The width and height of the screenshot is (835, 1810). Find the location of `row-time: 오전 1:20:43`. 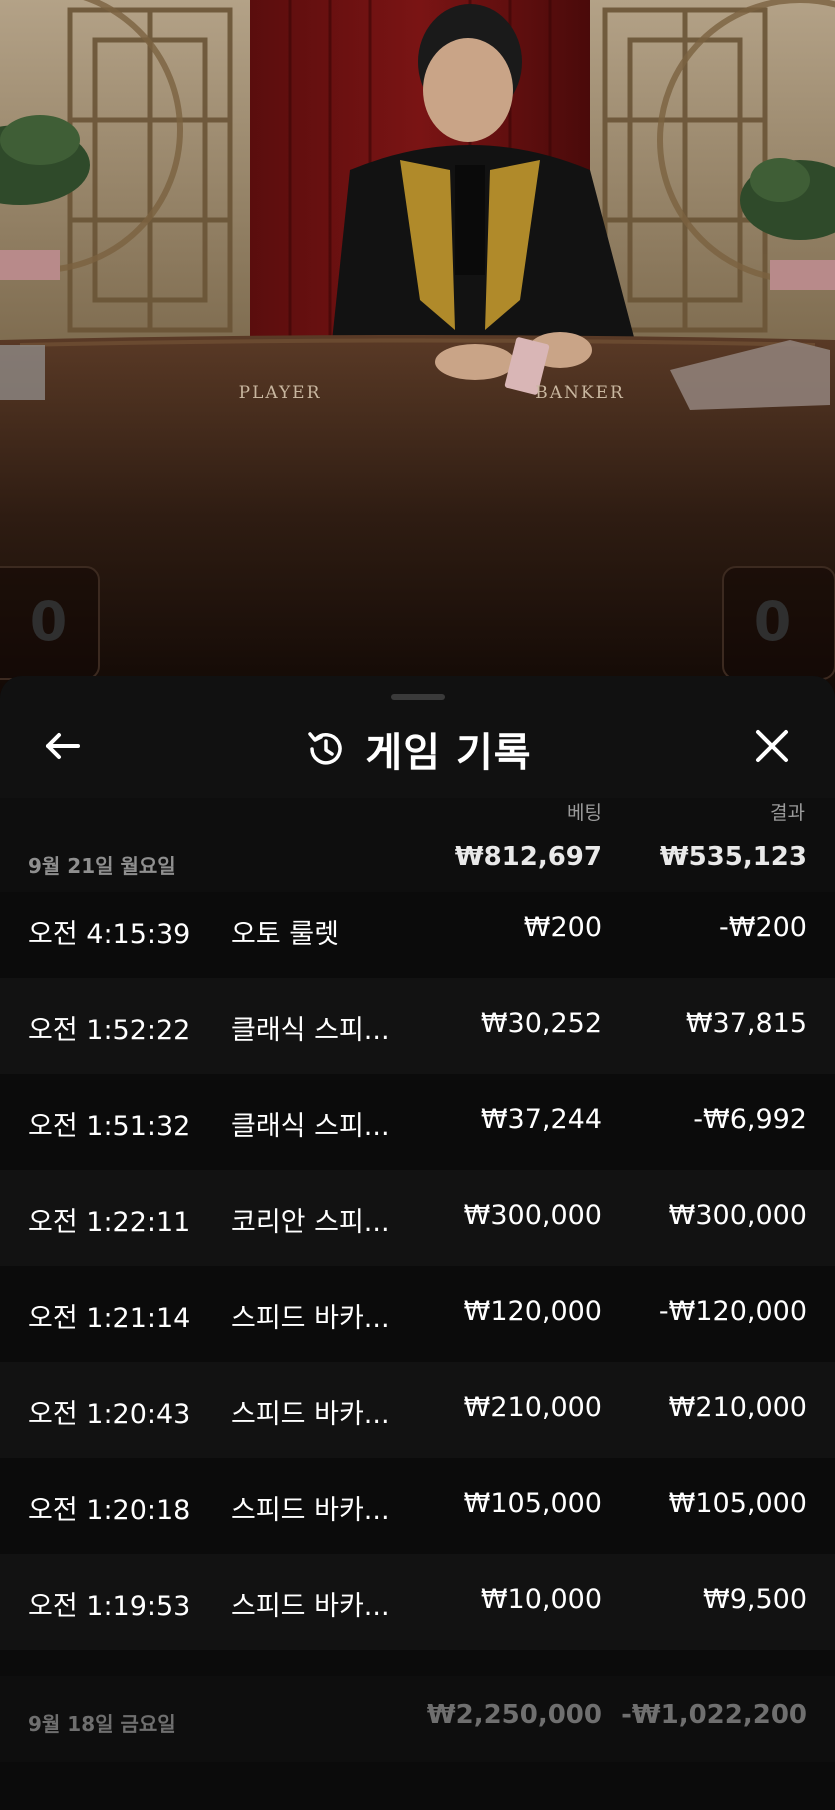

row-time: 오전 1:20:43 is located at coordinates (109, 1414).